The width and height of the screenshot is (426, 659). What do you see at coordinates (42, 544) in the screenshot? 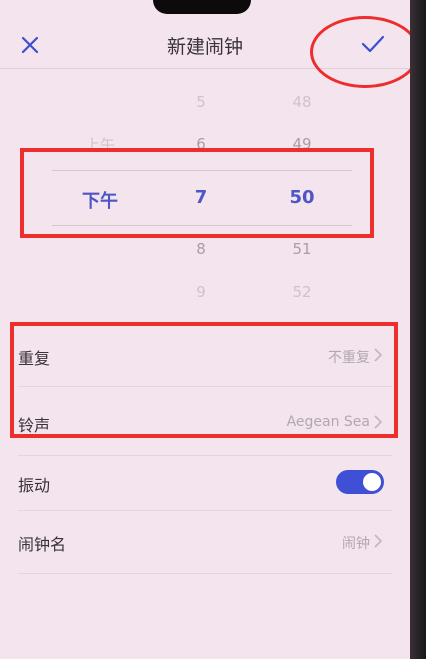
I see `alarm-name-label: 闹钟名` at bounding box center [42, 544].